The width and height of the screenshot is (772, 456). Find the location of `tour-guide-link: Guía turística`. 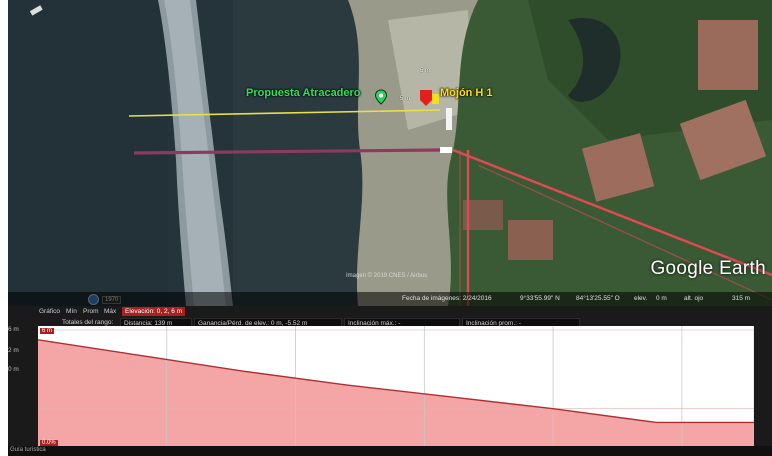

tour-guide-link: Guía turística is located at coordinates (28, 450).